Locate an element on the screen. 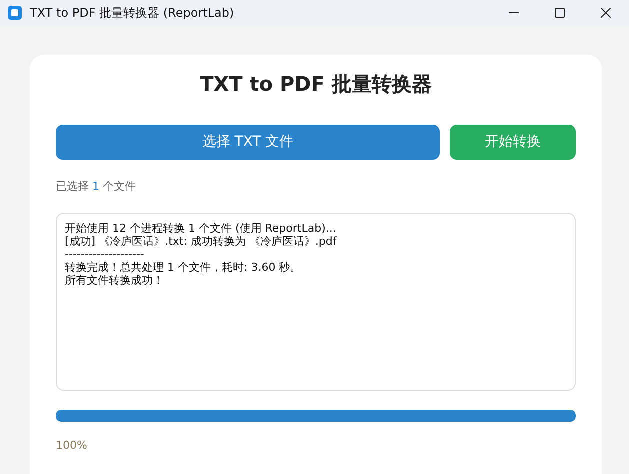 This screenshot has height=474, width=629. app-icon is located at coordinates (15, 13).